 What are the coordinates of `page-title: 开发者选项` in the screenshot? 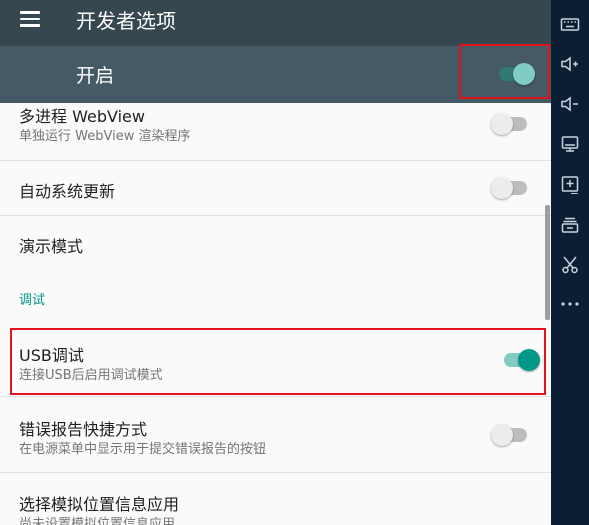 It's located at (126, 21).